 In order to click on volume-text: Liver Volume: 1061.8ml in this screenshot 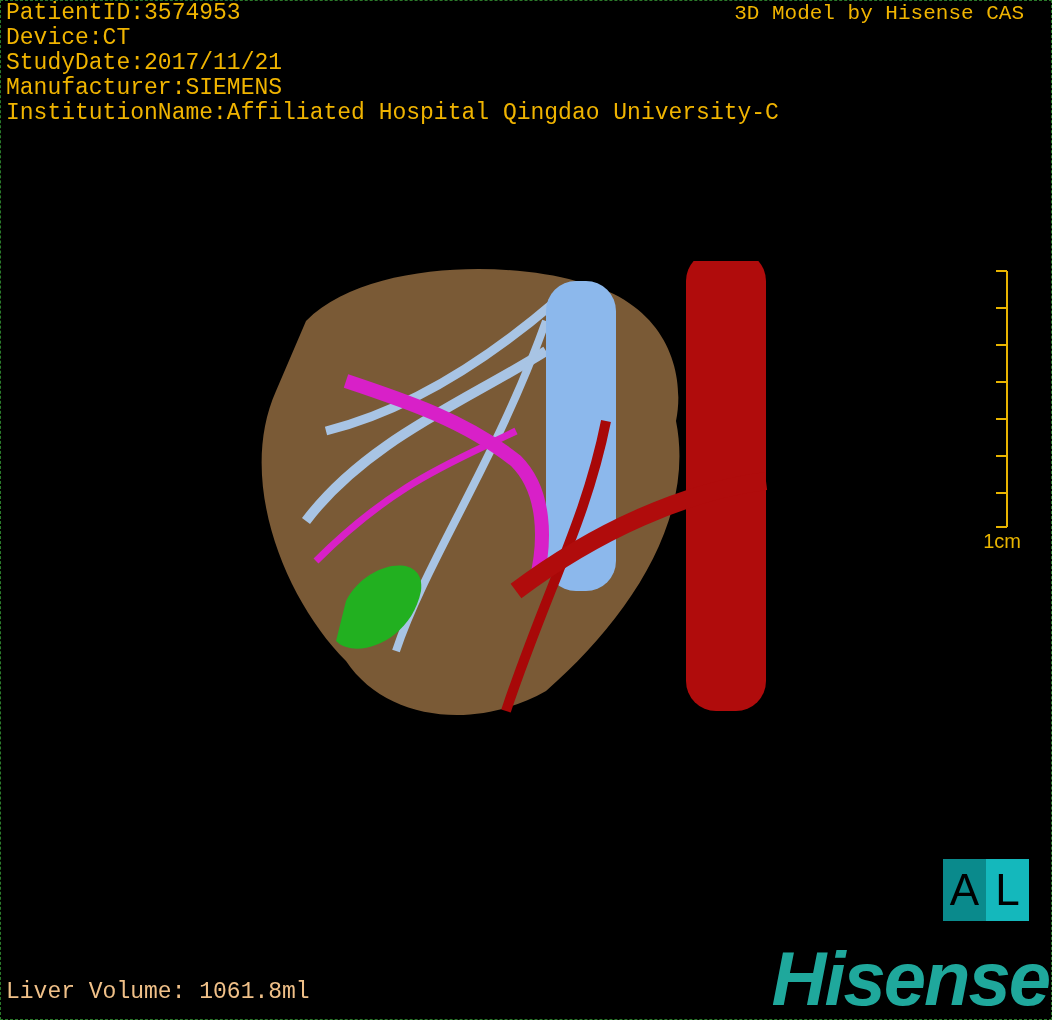, I will do `click(157, 993)`.